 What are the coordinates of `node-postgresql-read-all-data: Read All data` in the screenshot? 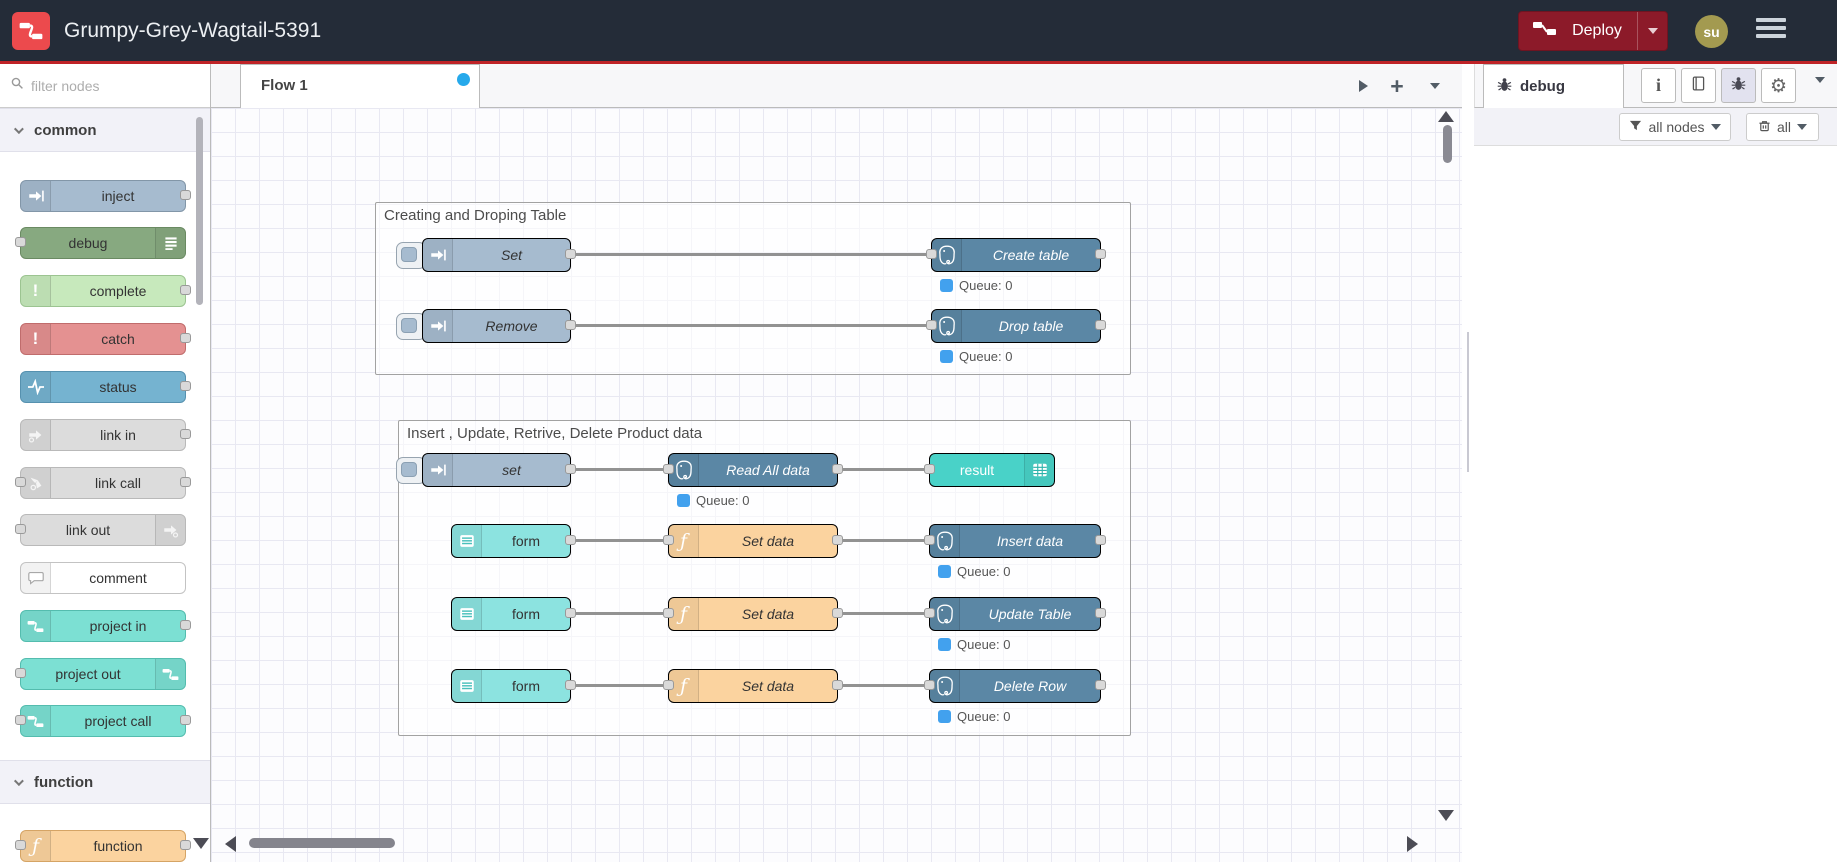 It's located at (753, 470).